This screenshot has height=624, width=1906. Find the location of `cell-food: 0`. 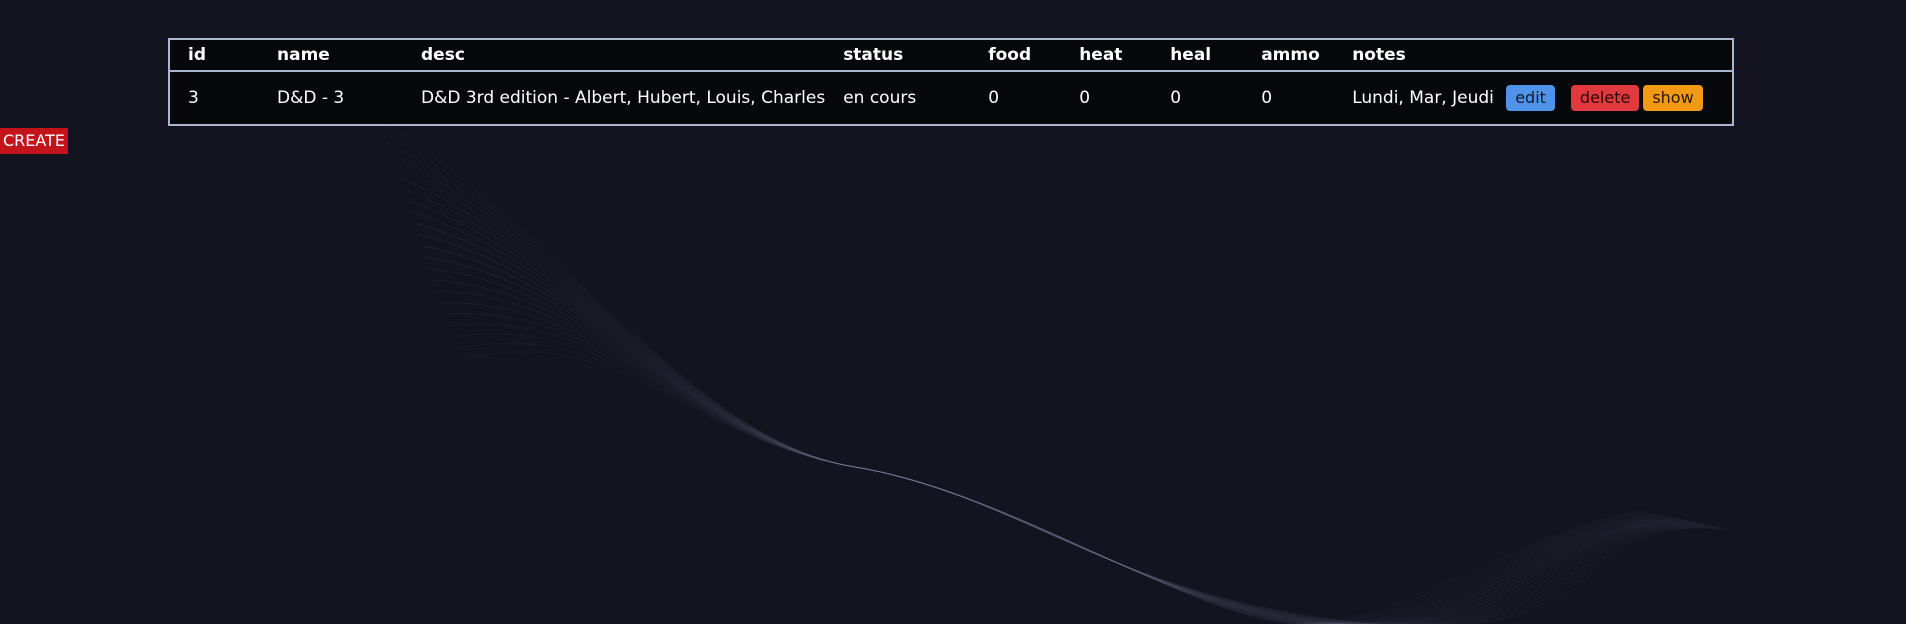

cell-food: 0 is located at coordinates (994, 98).